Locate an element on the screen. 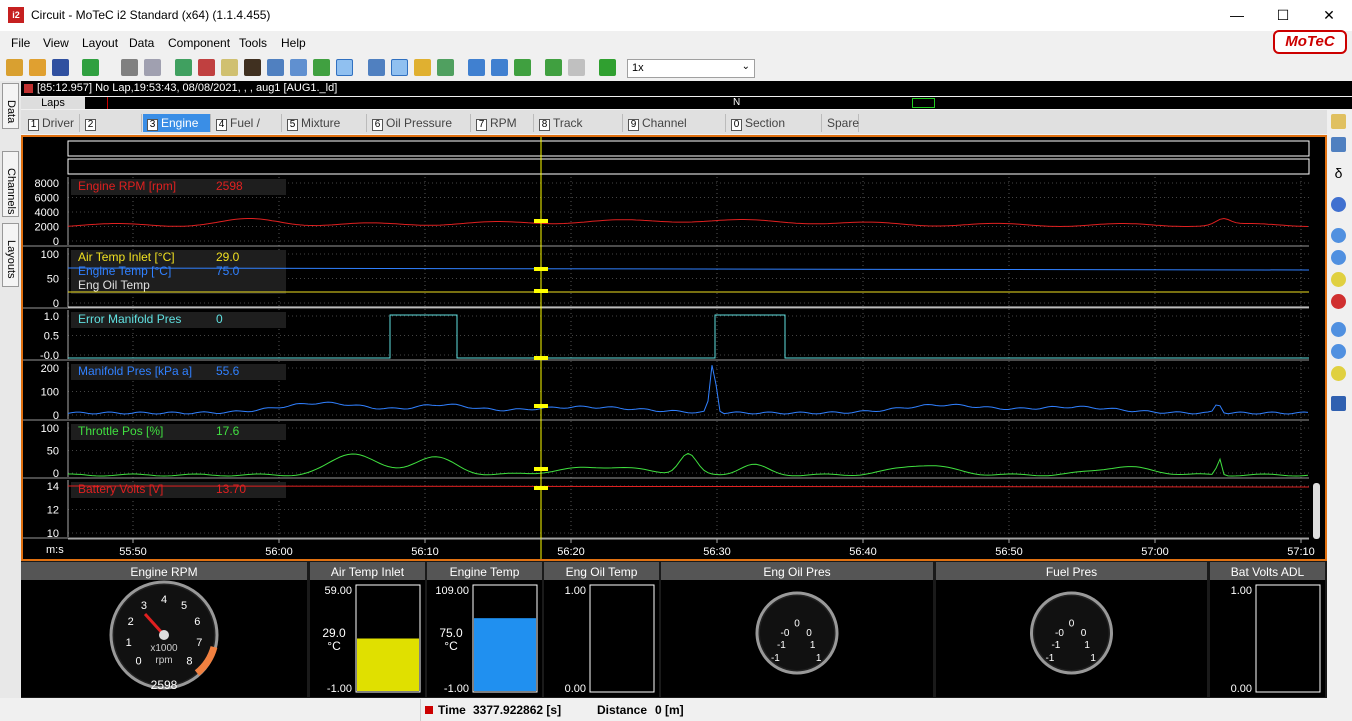 The image size is (1352, 721). print-icon is located at coordinates (129, 67).